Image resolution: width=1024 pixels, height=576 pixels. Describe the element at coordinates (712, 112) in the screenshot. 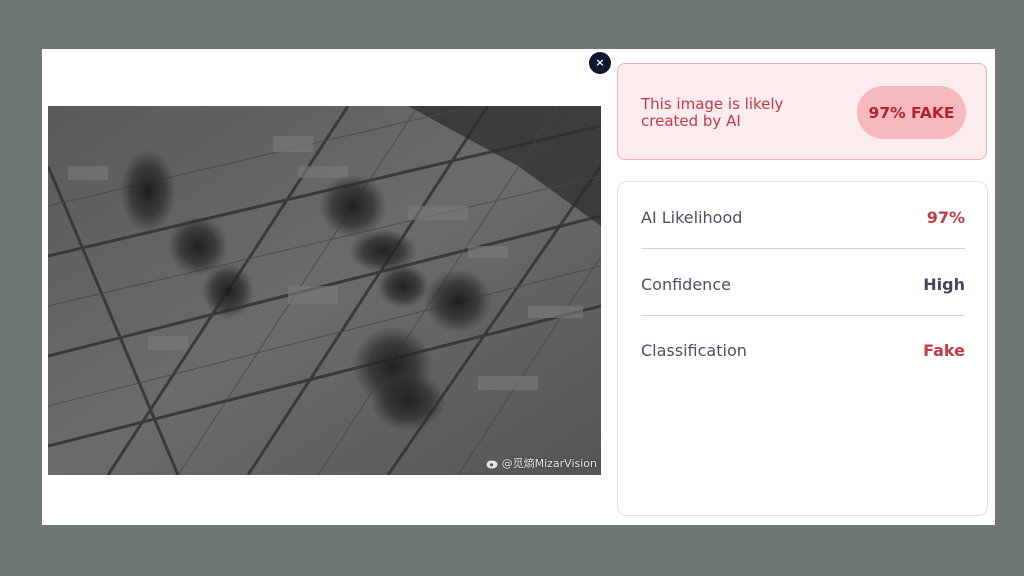

I see `verdict-message: This image is likely created by AI` at that location.